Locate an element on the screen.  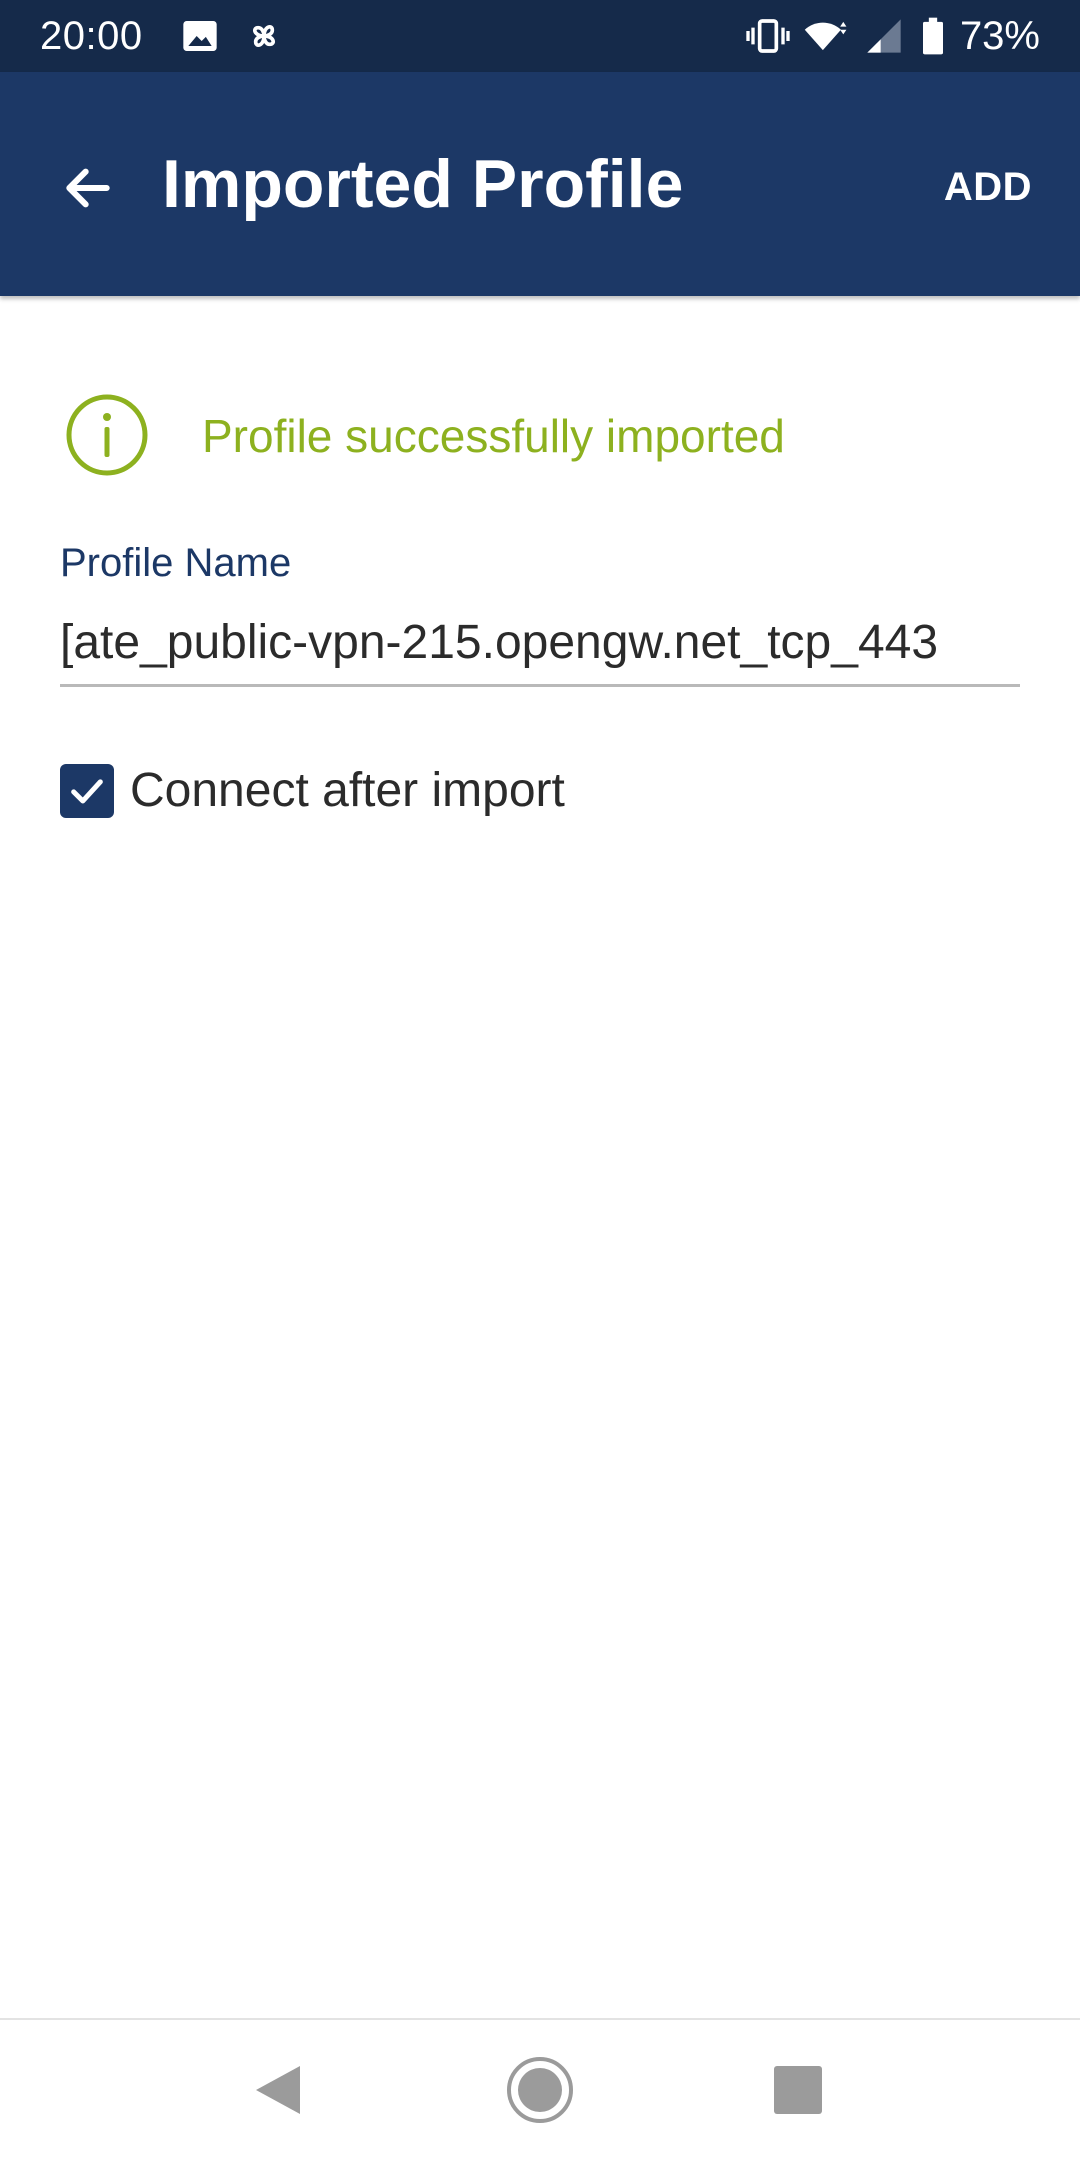
arrow-left-icon is located at coordinates (88, 188).